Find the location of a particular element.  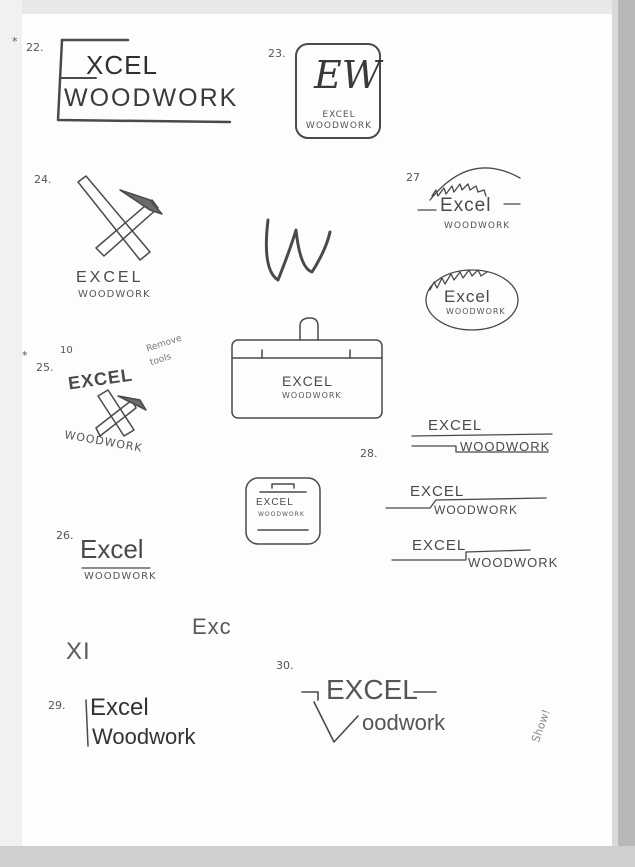

sketch-23-monogram: EW is located at coordinates (347, 75).